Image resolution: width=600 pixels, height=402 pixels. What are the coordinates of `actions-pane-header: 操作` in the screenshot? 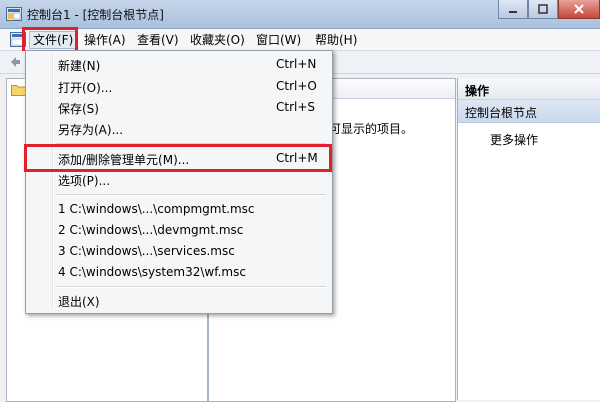 It's located at (529, 89).